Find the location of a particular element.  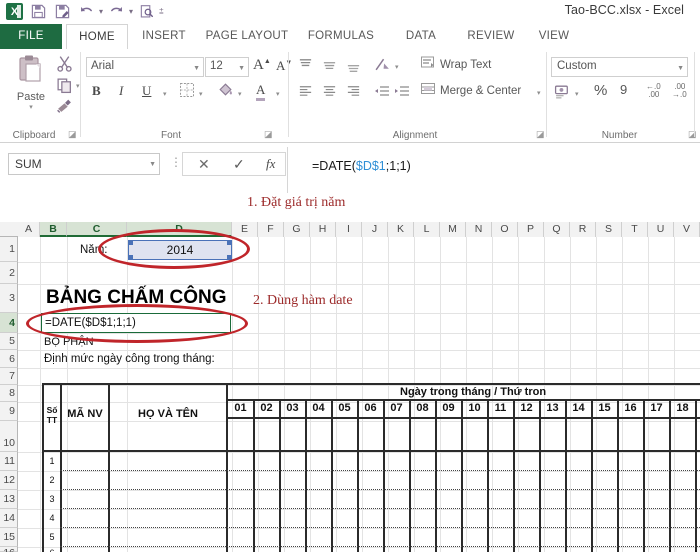

font-color-dropdown-icon: ▾ is located at coordinates (278, 94).